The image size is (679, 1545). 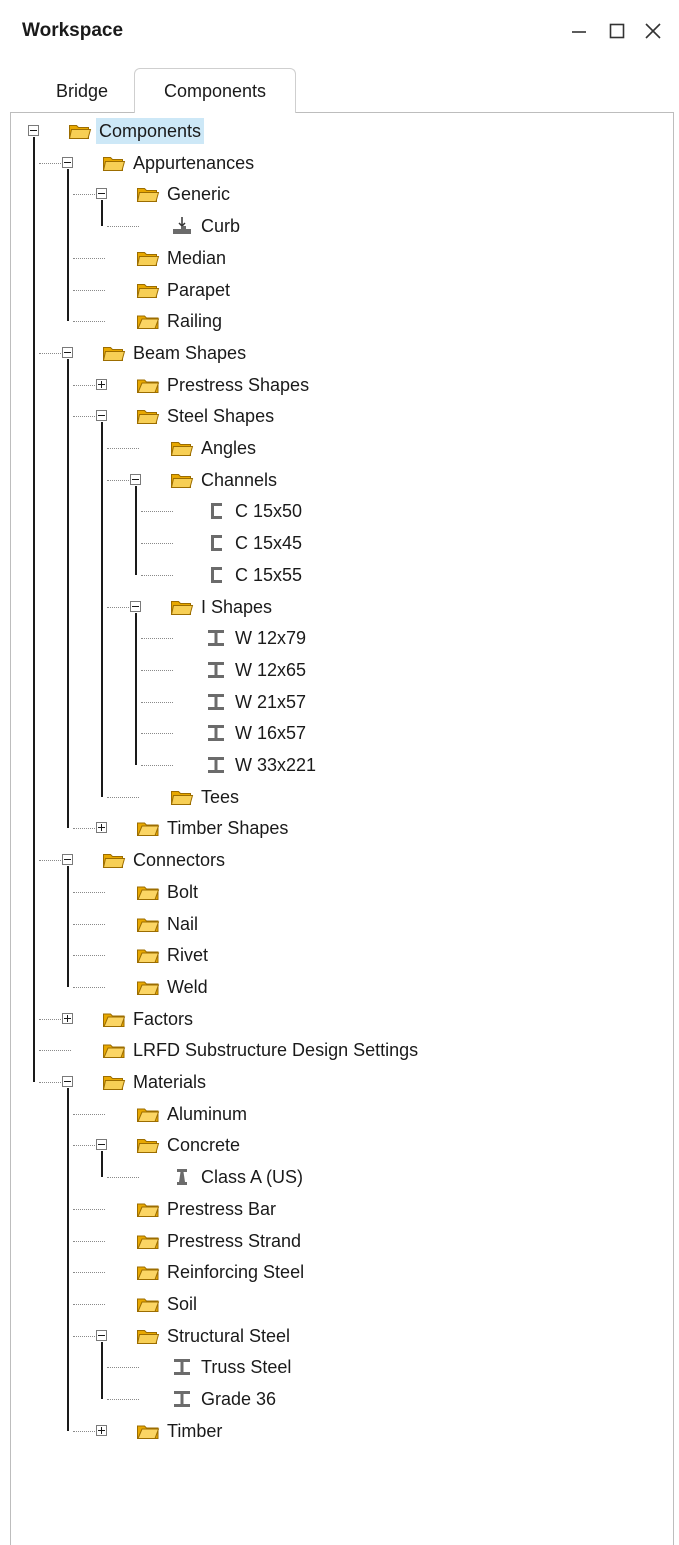 I want to click on tab-components: Components, so click(x=215, y=90).